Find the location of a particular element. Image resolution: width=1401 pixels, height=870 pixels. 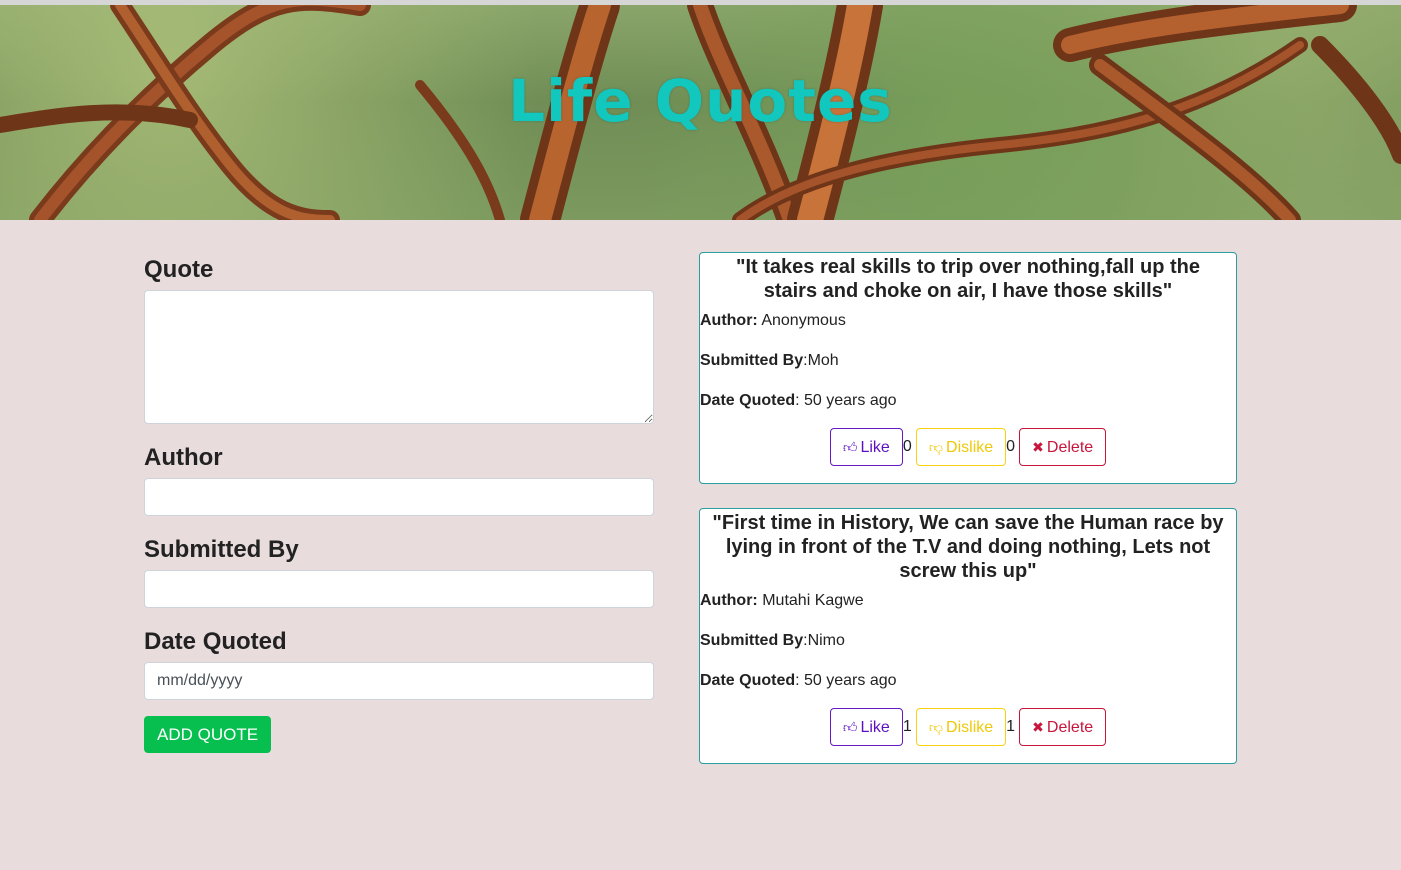

submitted-by-value: :Moh is located at coordinates (821, 360).